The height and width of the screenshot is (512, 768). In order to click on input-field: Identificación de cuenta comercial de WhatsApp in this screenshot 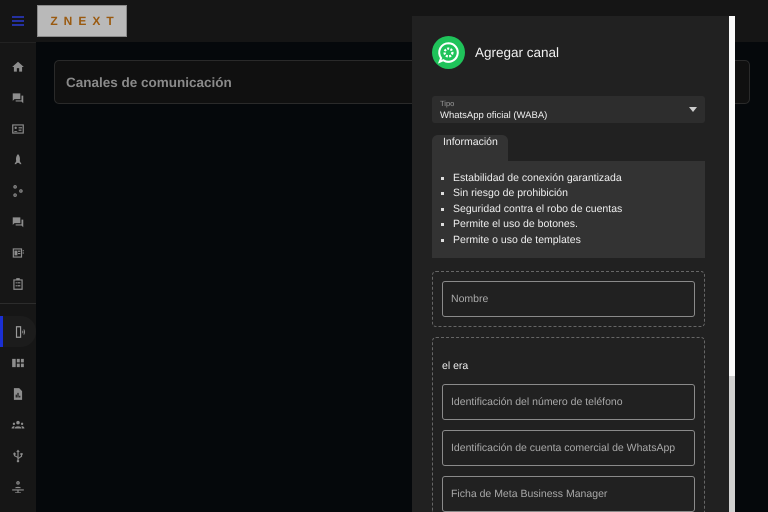, I will do `click(568, 448)`.